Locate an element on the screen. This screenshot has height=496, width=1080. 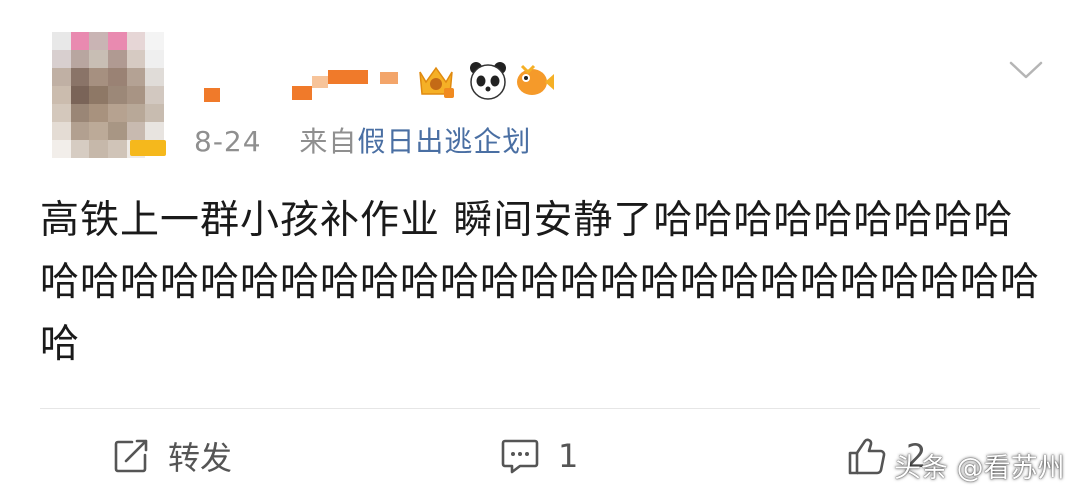
username-mosaic is located at coordinates (305, 86).